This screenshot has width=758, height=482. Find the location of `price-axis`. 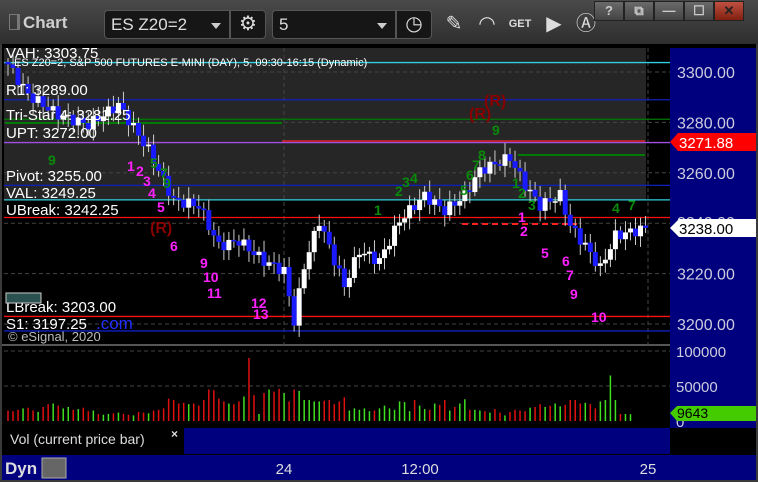

price-axis is located at coordinates (713, 238).